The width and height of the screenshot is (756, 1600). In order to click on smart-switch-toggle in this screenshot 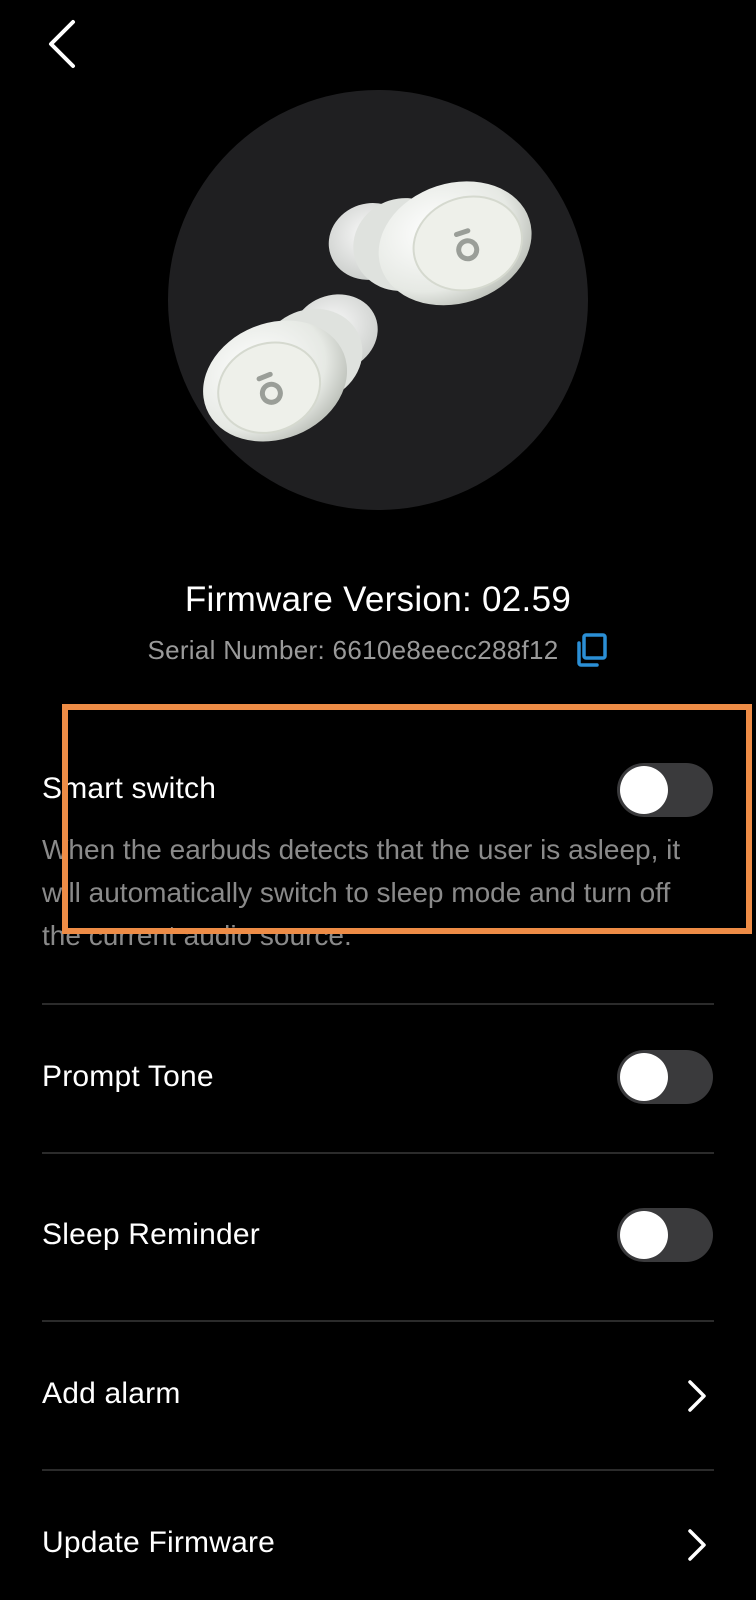, I will do `click(665, 790)`.